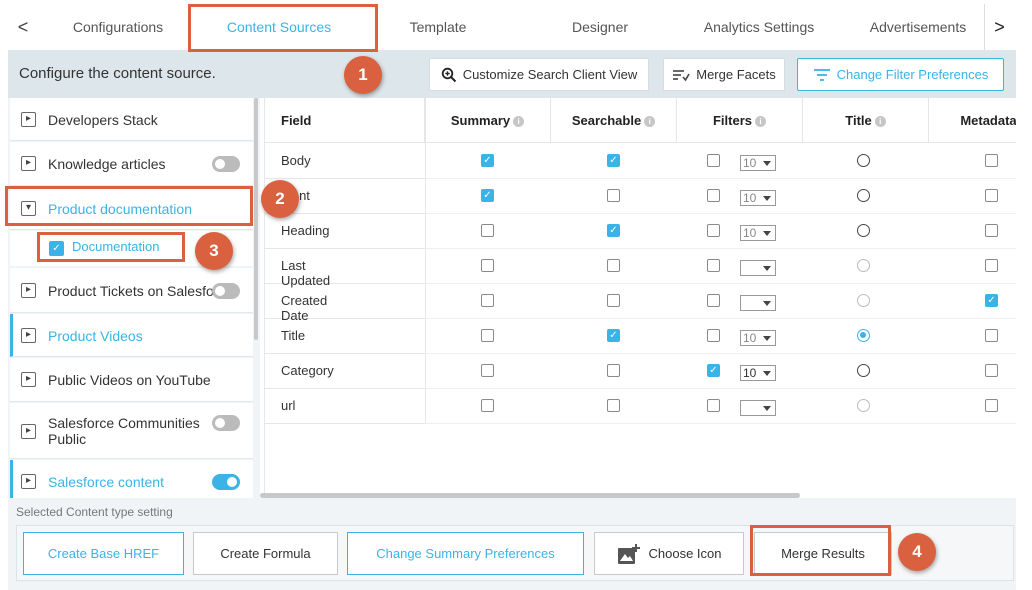 Image resolution: width=1032 pixels, height=590 pixels. I want to click on tab-scroll-left-icon: <, so click(23, 27).